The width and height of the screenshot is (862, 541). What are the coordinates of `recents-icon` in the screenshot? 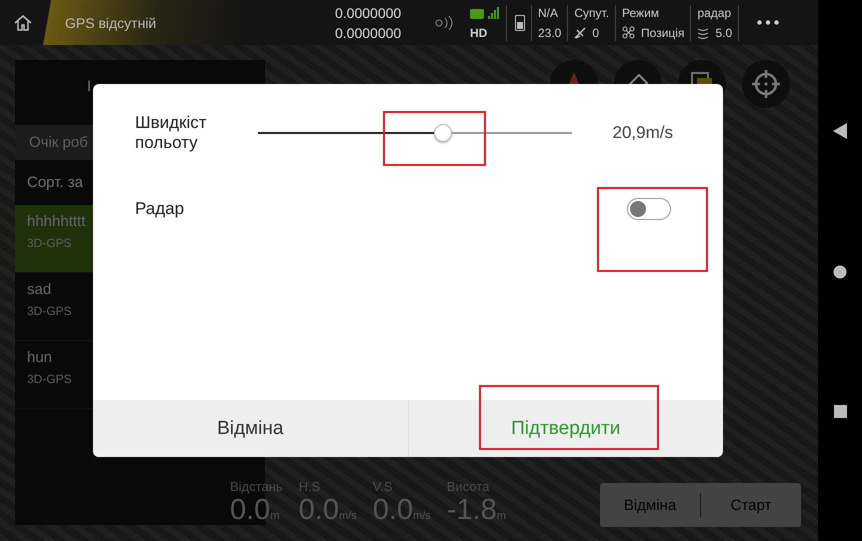 It's located at (840, 411).